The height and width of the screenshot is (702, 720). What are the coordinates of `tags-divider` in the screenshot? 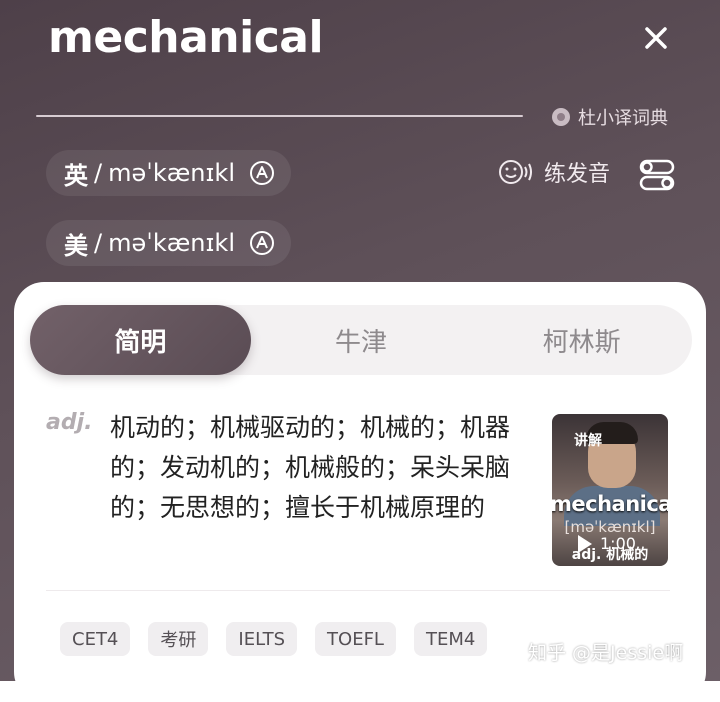 It's located at (358, 590).